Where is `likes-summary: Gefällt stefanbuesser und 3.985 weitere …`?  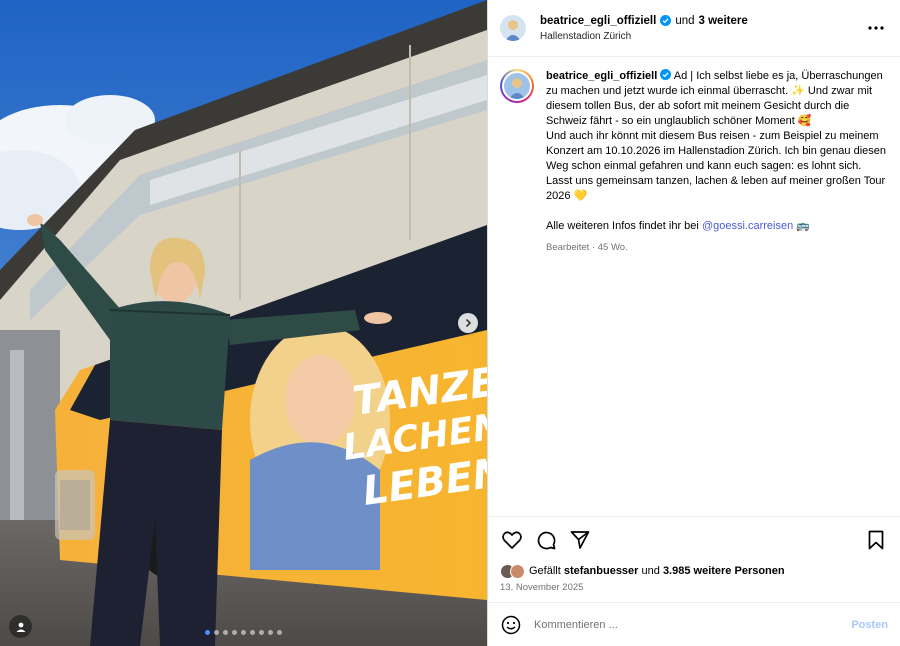
likes-summary: Gefällt stefanbuesser und 3.985 weitere … is located at coordinates (694, 571).